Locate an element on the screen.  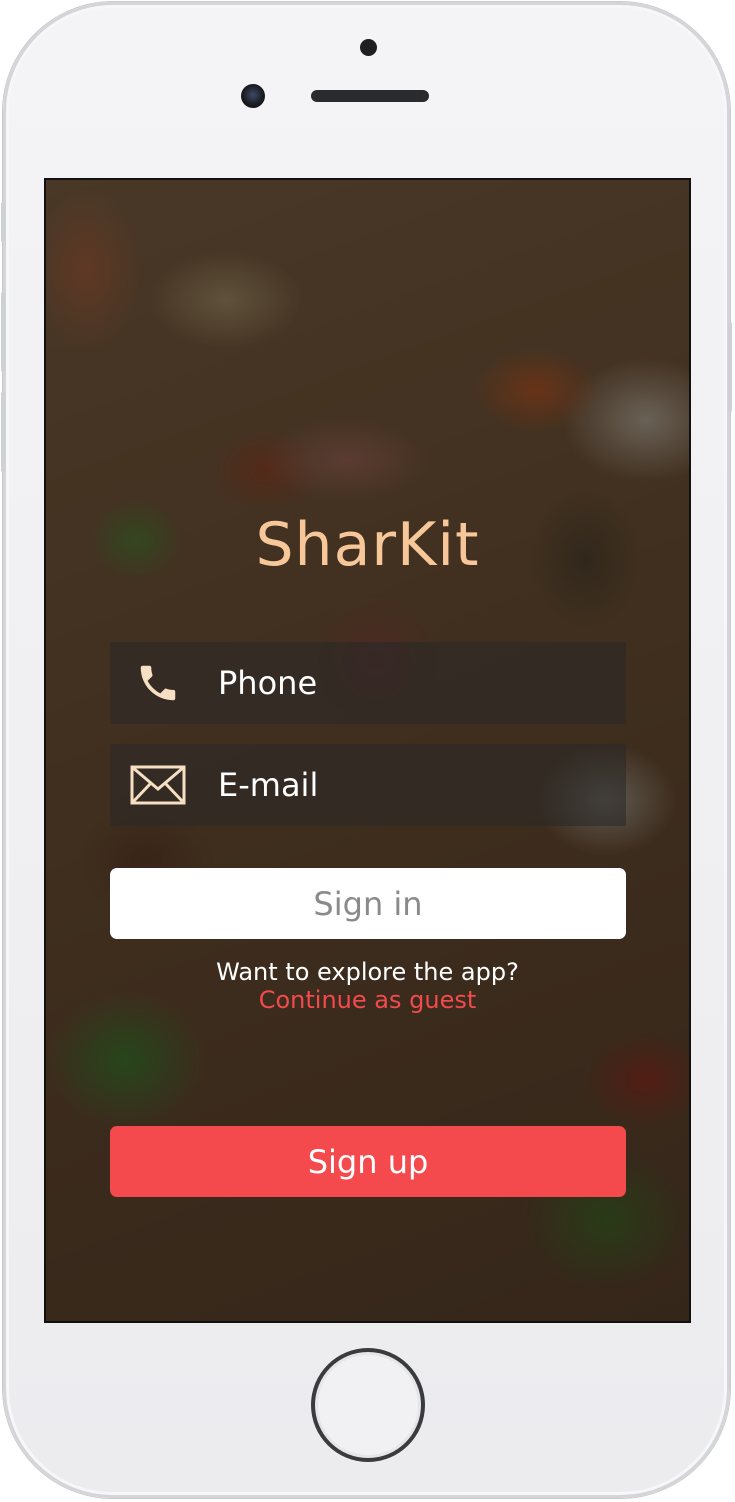
envelope-icon is located at coordinates (158, 785).